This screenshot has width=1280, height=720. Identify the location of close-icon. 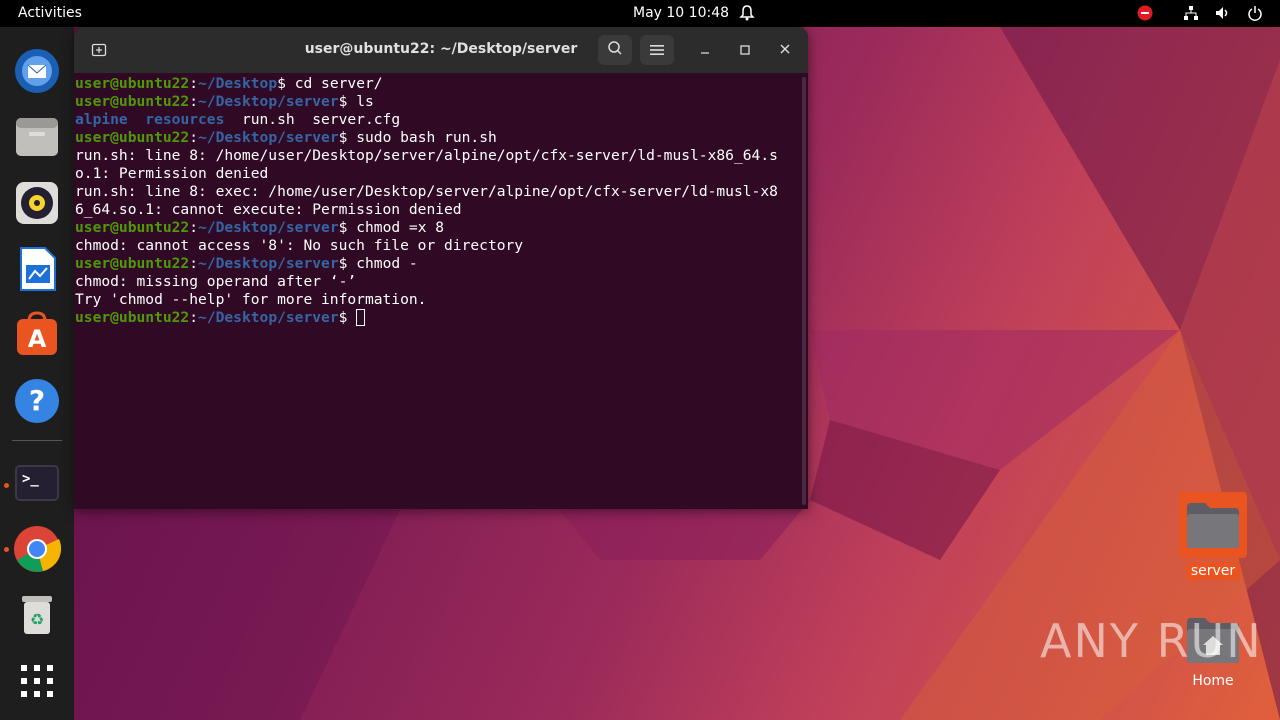
(785, 50).